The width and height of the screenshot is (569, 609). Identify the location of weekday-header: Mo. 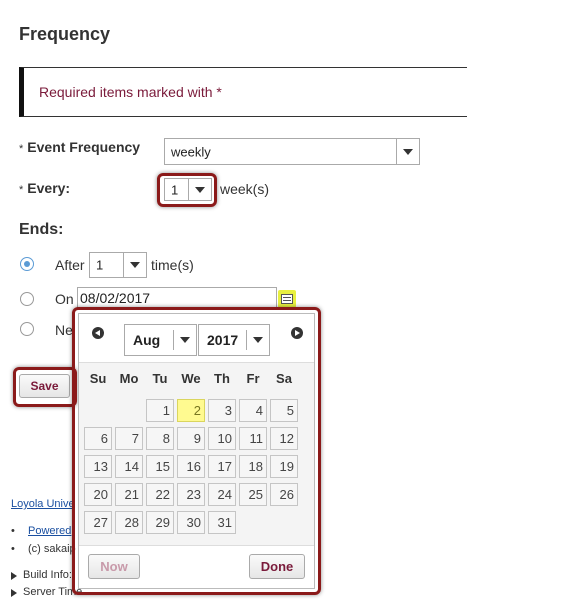
(129, 378).